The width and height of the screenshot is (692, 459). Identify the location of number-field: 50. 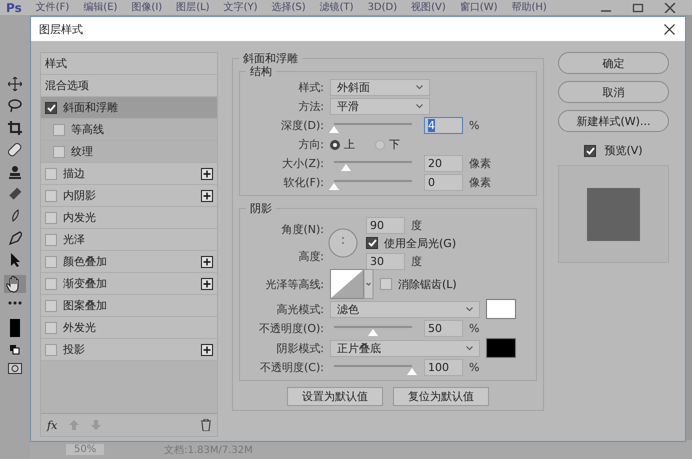
(443, 328).